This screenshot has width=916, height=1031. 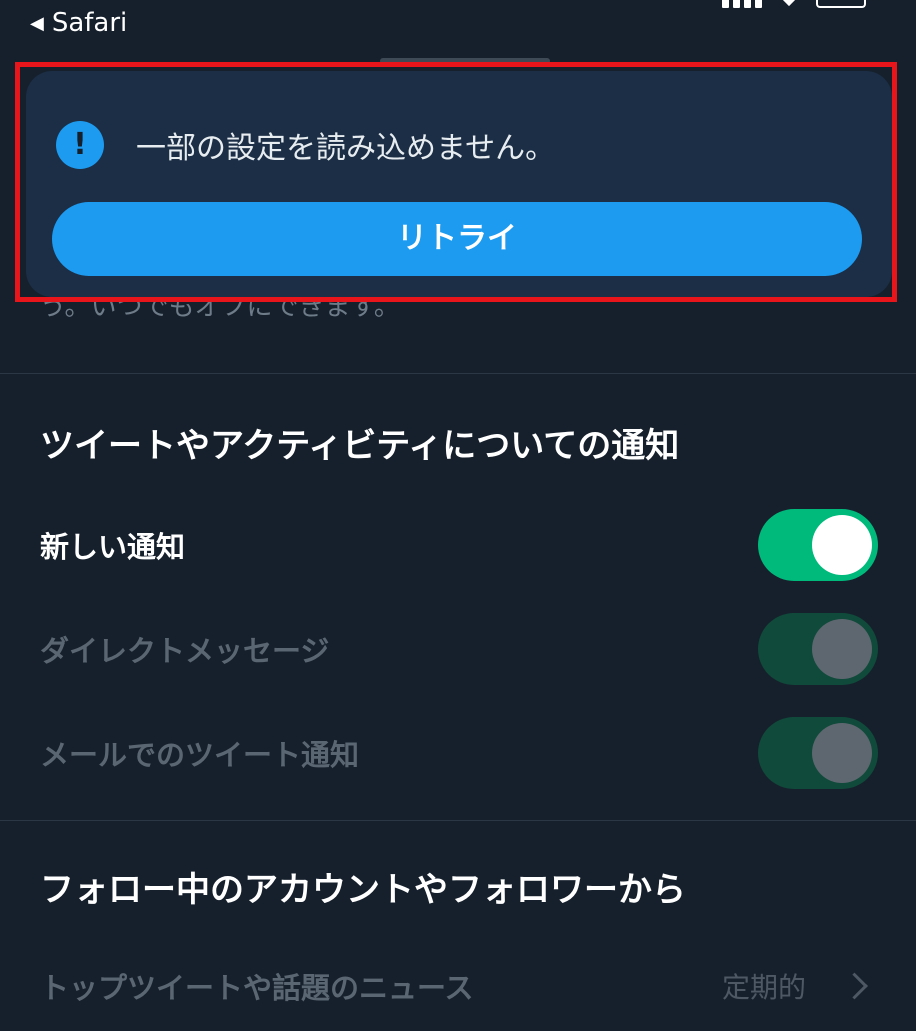 What do you see at coordinates (458, 649) in the screenshot?
I see `setting-row-direct-messages: ダイレクトメッセージ` at bounding box center [458, 649].